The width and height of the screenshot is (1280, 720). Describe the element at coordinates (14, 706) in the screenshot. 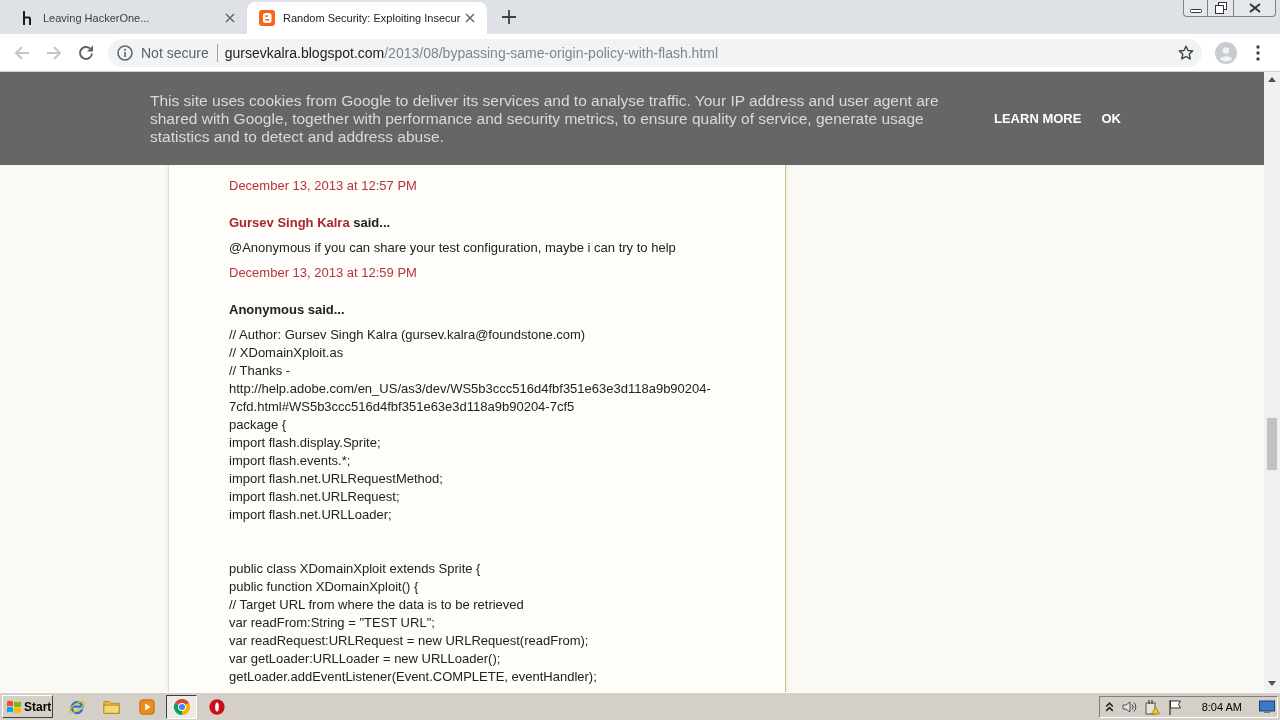

I see `start-logo-icon` at that location.